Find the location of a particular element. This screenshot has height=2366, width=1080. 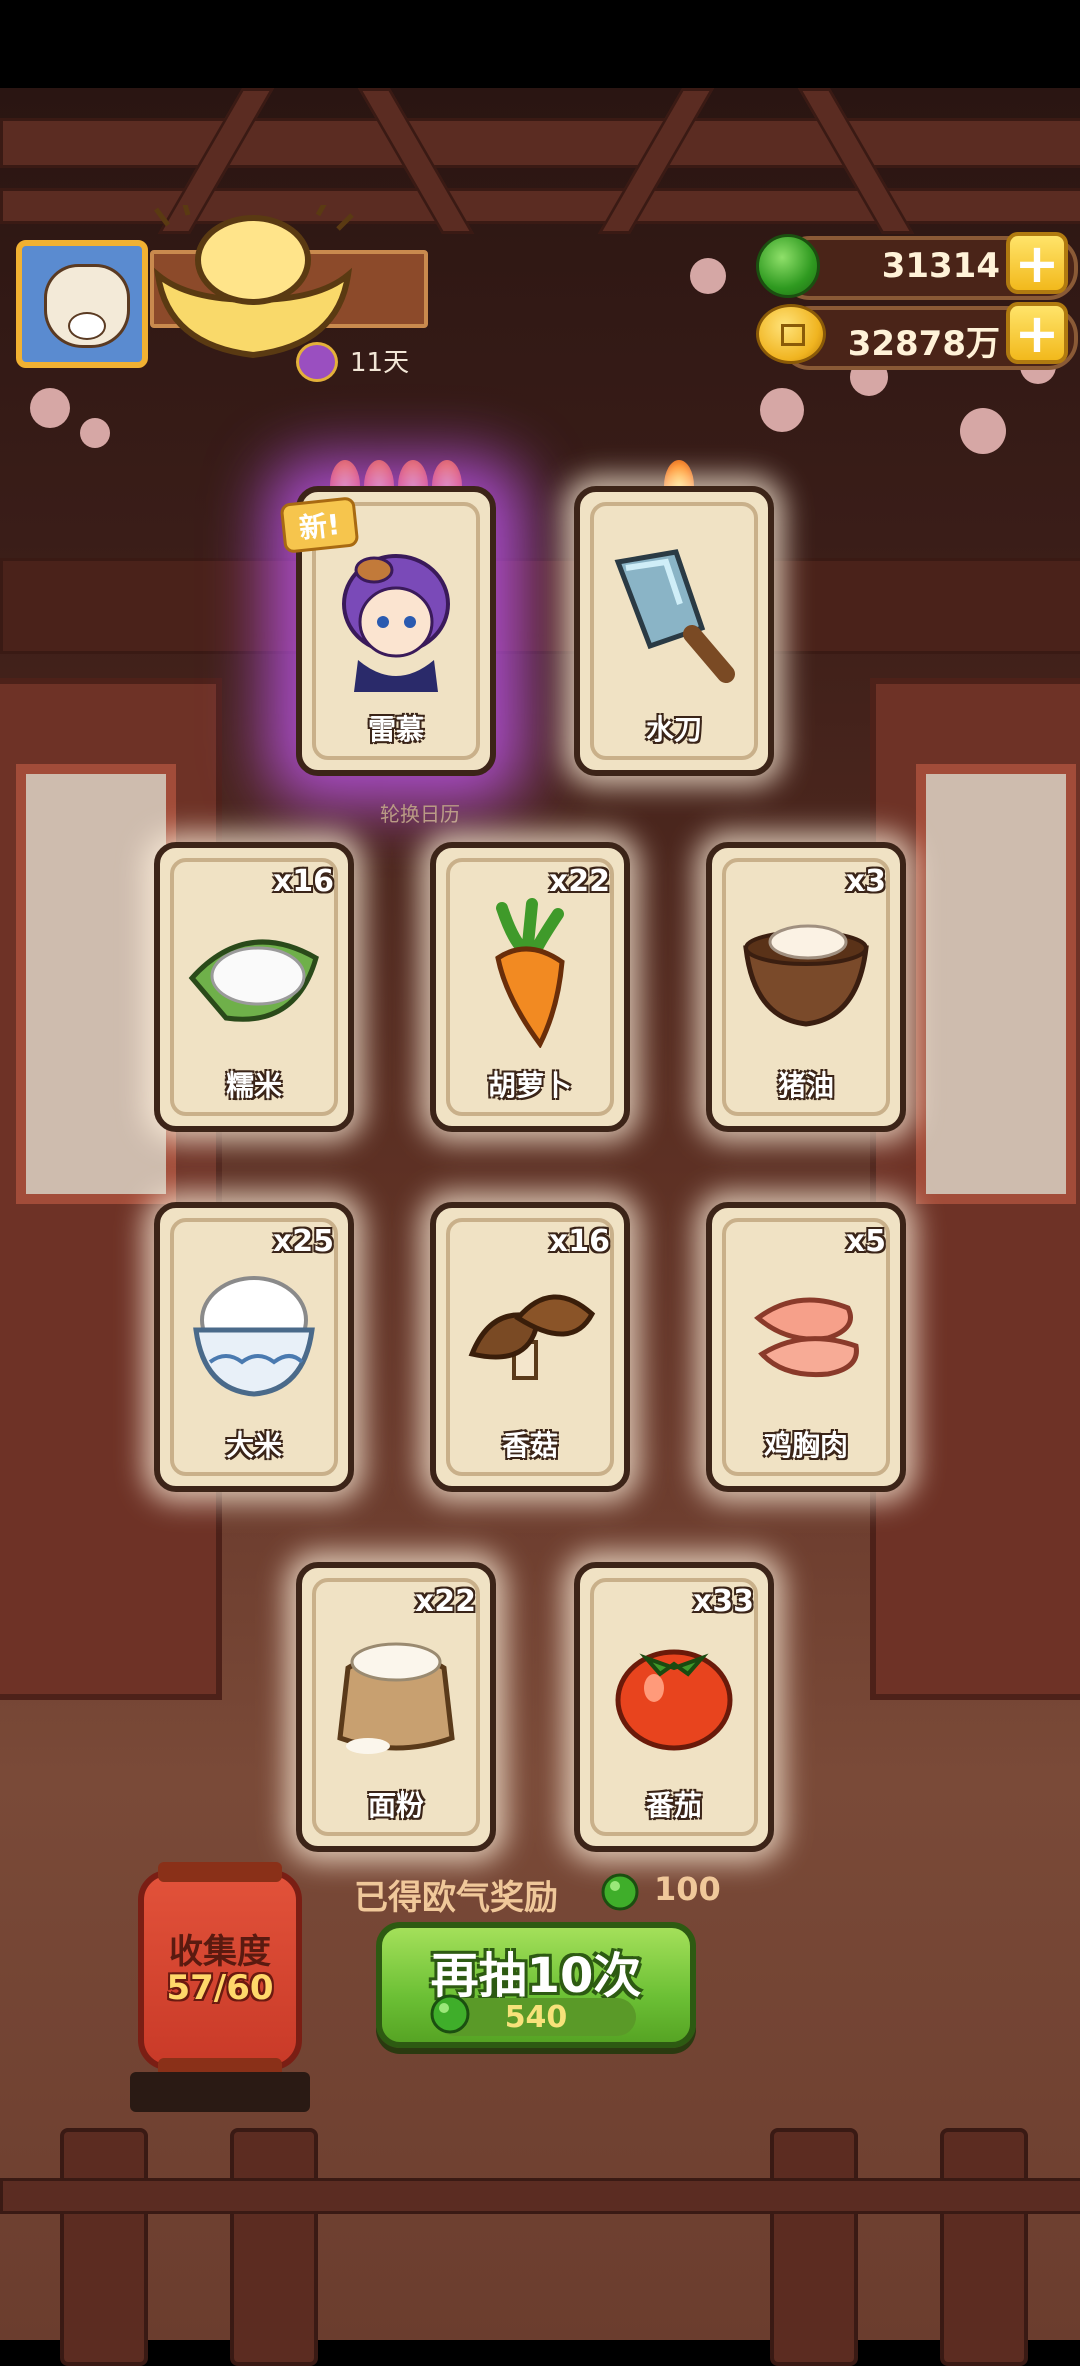

card-label: 番茄 is located at coordinates (673, 1805).